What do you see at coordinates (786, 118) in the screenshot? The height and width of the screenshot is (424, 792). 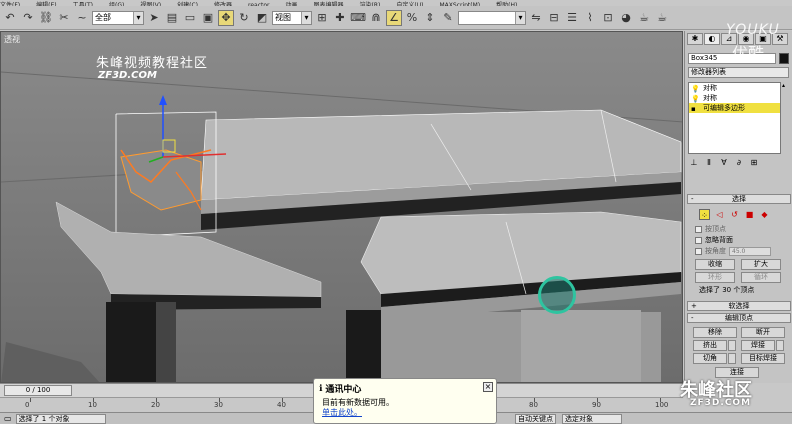 I see `stack-side-icons: ▴` at bounding box center [786, 118].